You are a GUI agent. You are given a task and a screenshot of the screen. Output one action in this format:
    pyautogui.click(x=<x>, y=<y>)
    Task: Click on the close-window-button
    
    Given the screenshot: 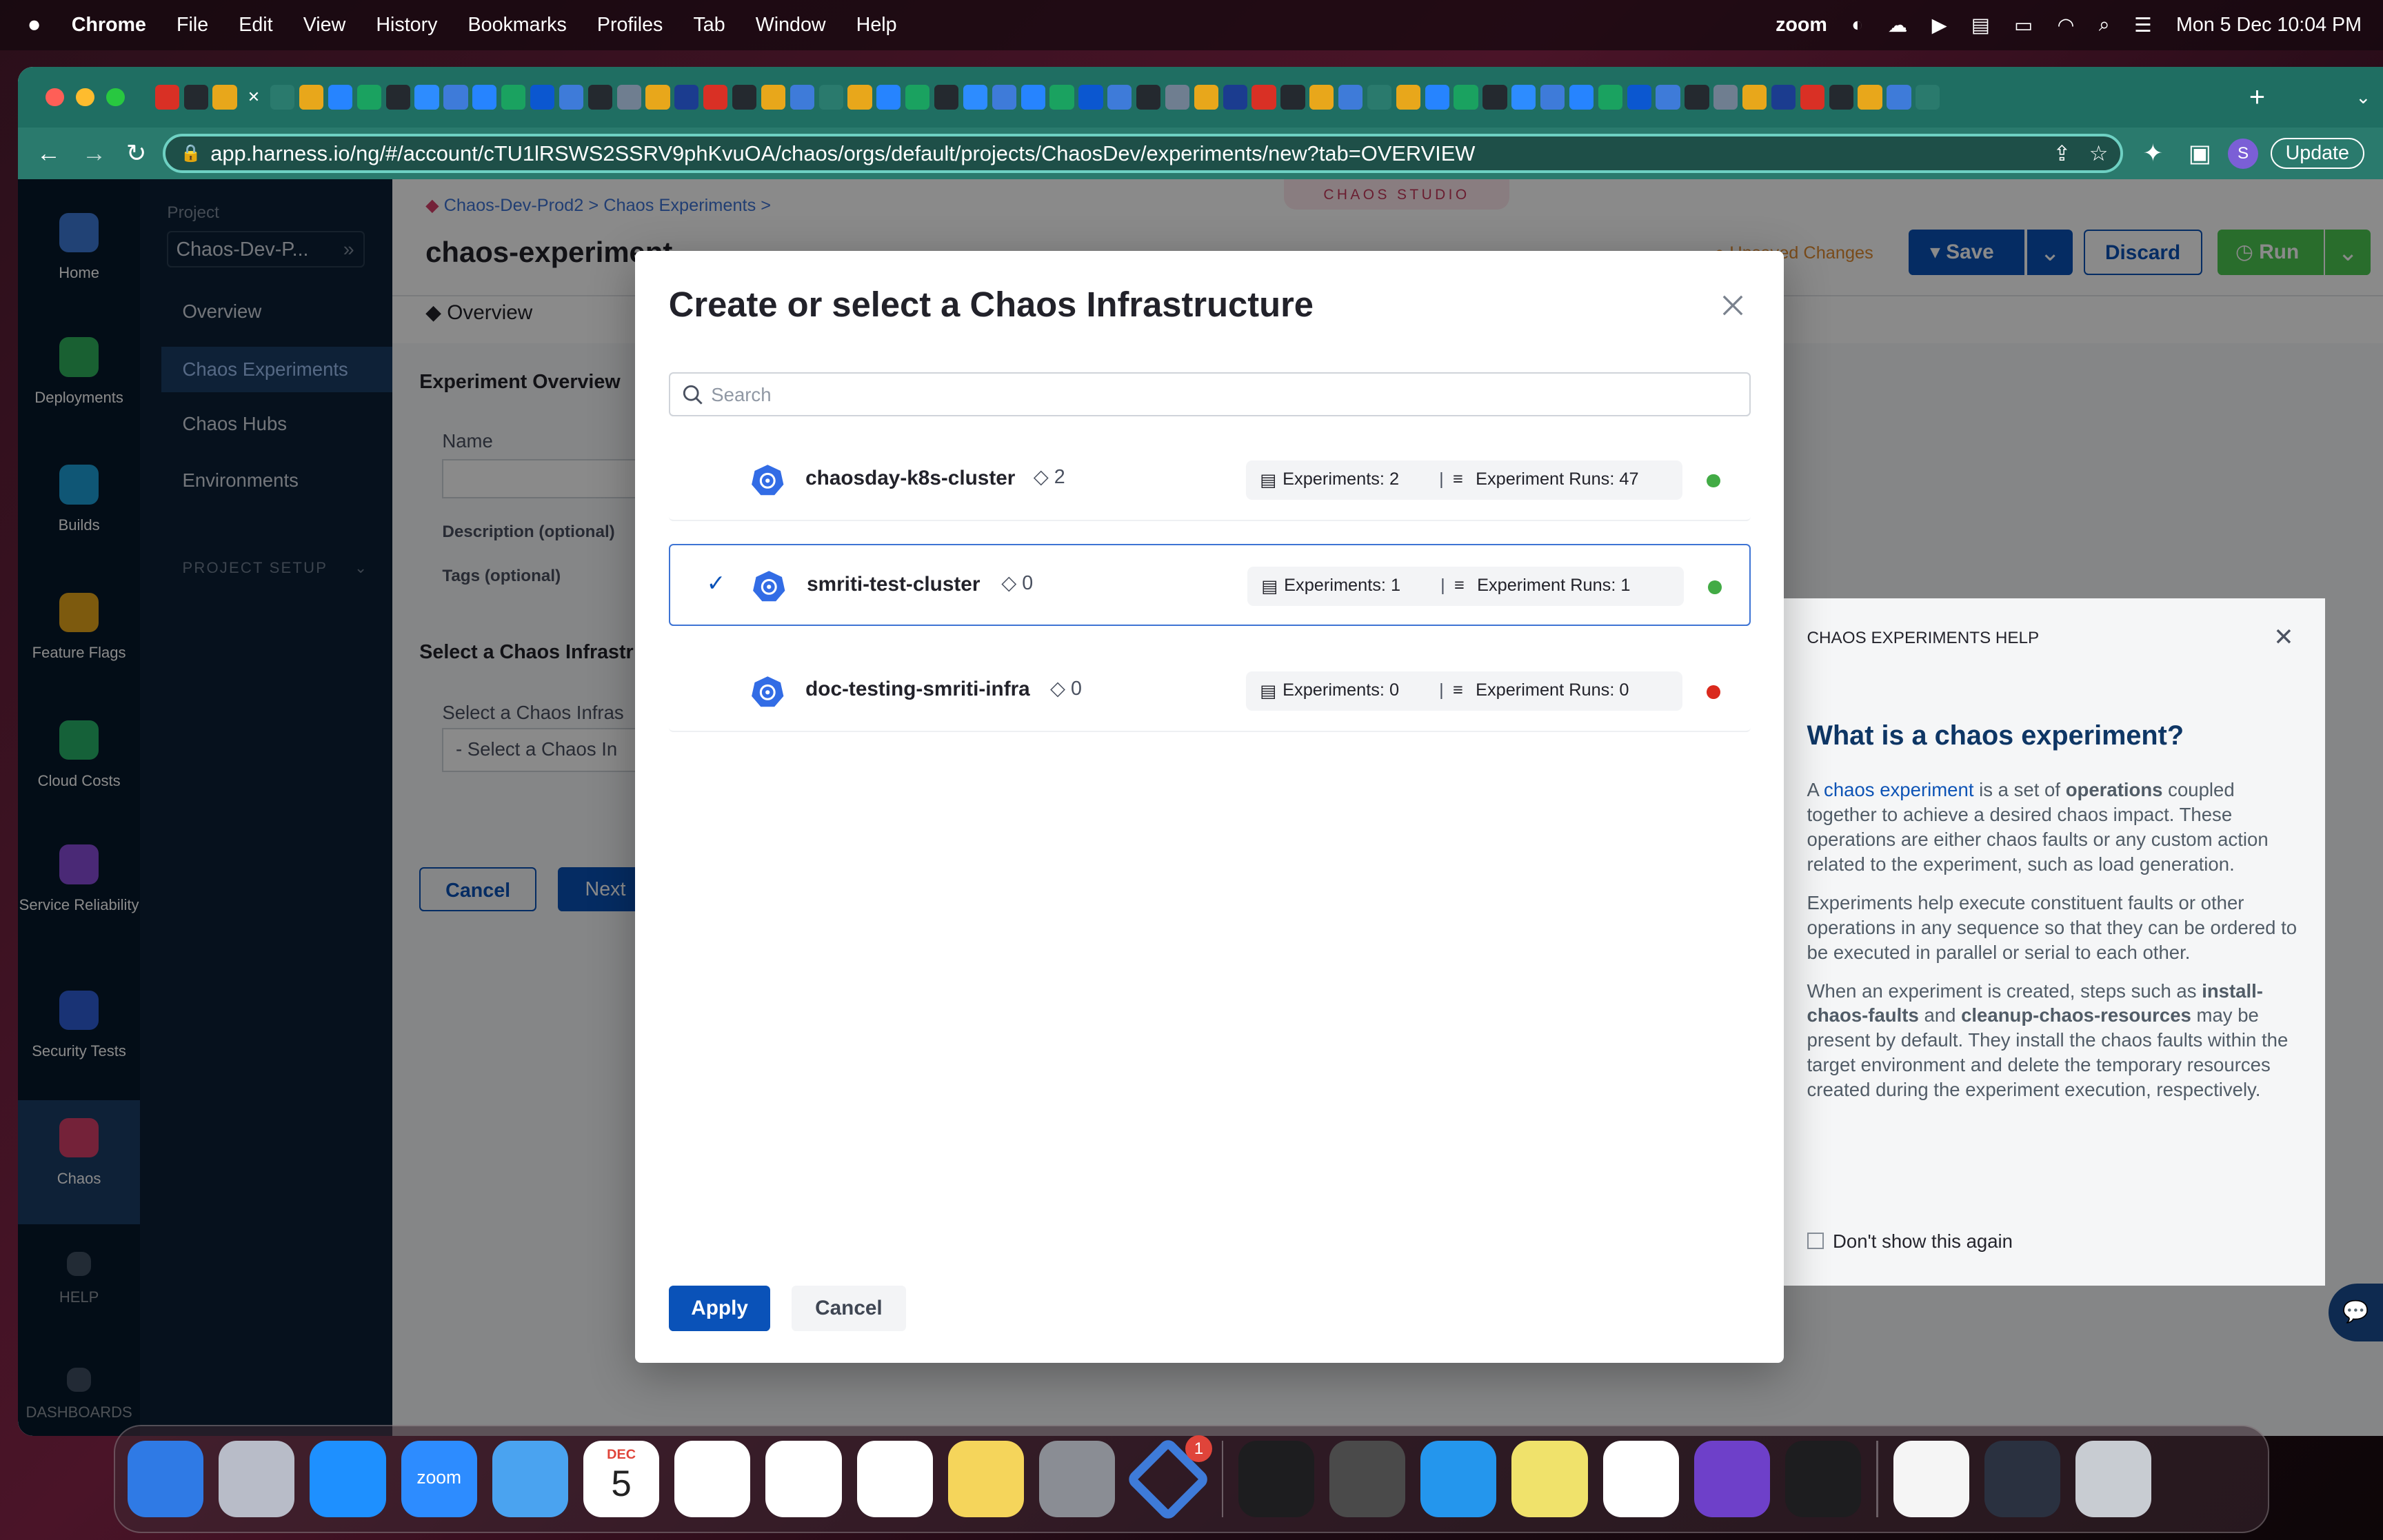 What is the action you would take?
    pyautogui.click(x=55, y=98)
    